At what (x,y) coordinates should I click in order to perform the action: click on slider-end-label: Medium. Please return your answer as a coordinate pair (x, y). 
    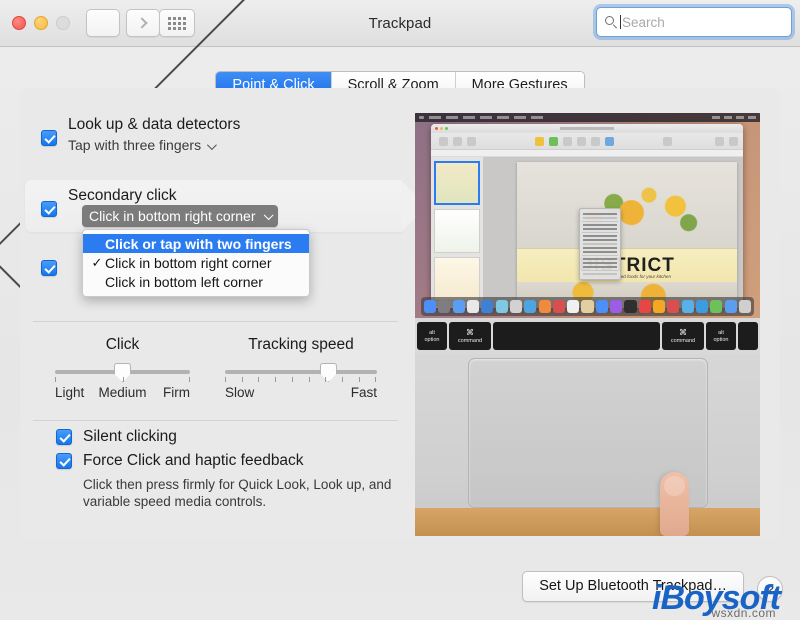
    Looking at the image, I should click on (122, 392).